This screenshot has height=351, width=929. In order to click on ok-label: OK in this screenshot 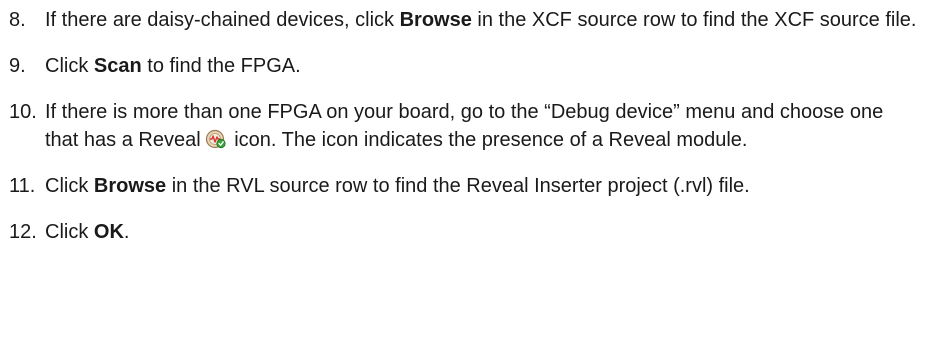, I will do `click(108, 232)`.